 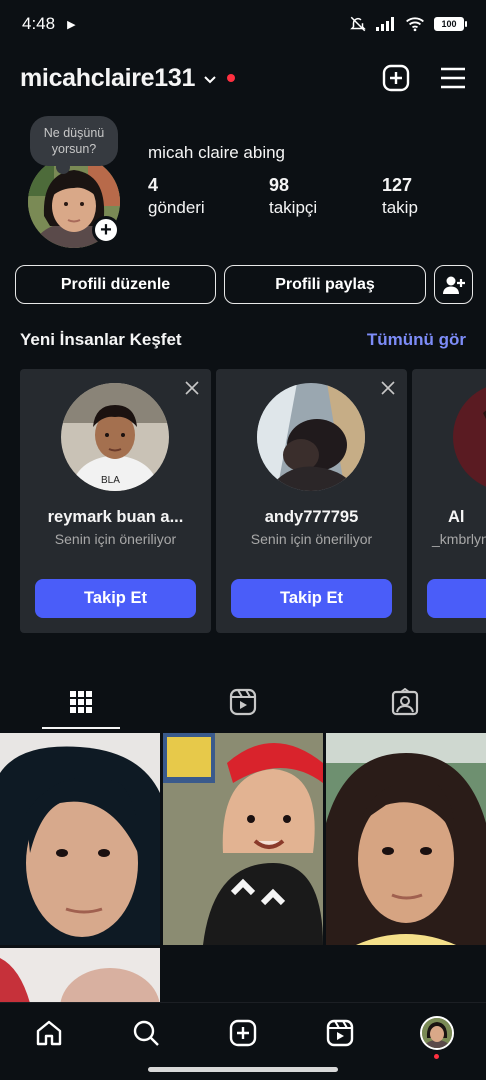 What do you see at coordinates (210, 80) in the screenshot?
I see `chevron-down-icon` at bounding box center [210, 80].